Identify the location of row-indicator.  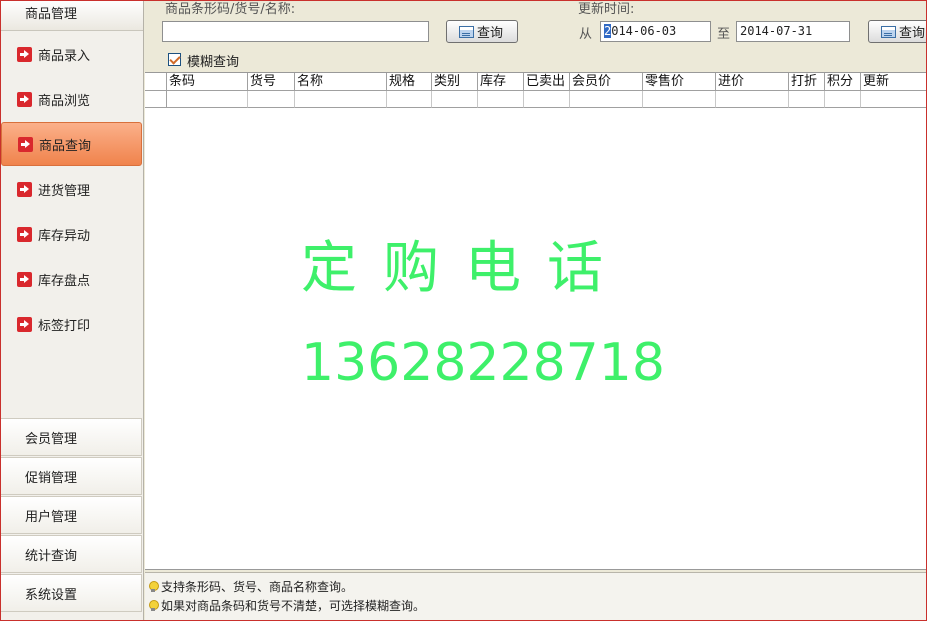
(156, 99).